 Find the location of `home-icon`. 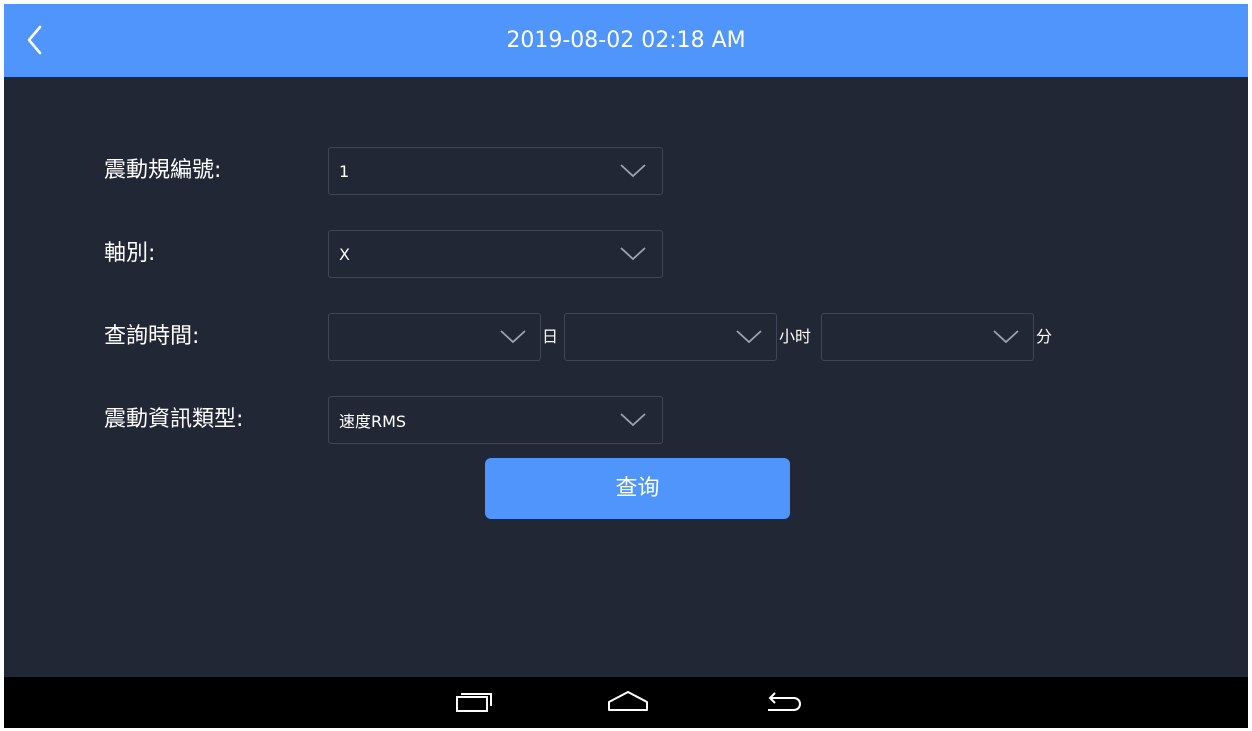

home-icon is located at coordinates (628, 701).